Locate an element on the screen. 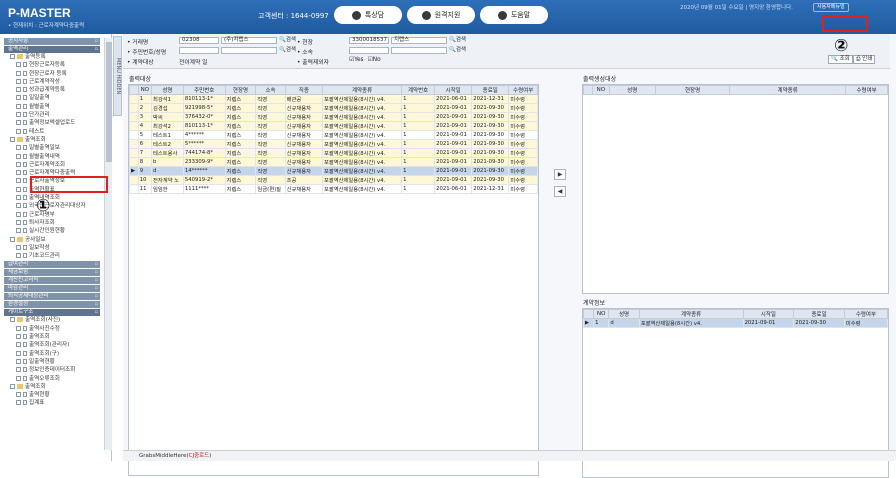  sidebar-item: 외국인근로자관리대상자 is located at coordinates (52, 206).